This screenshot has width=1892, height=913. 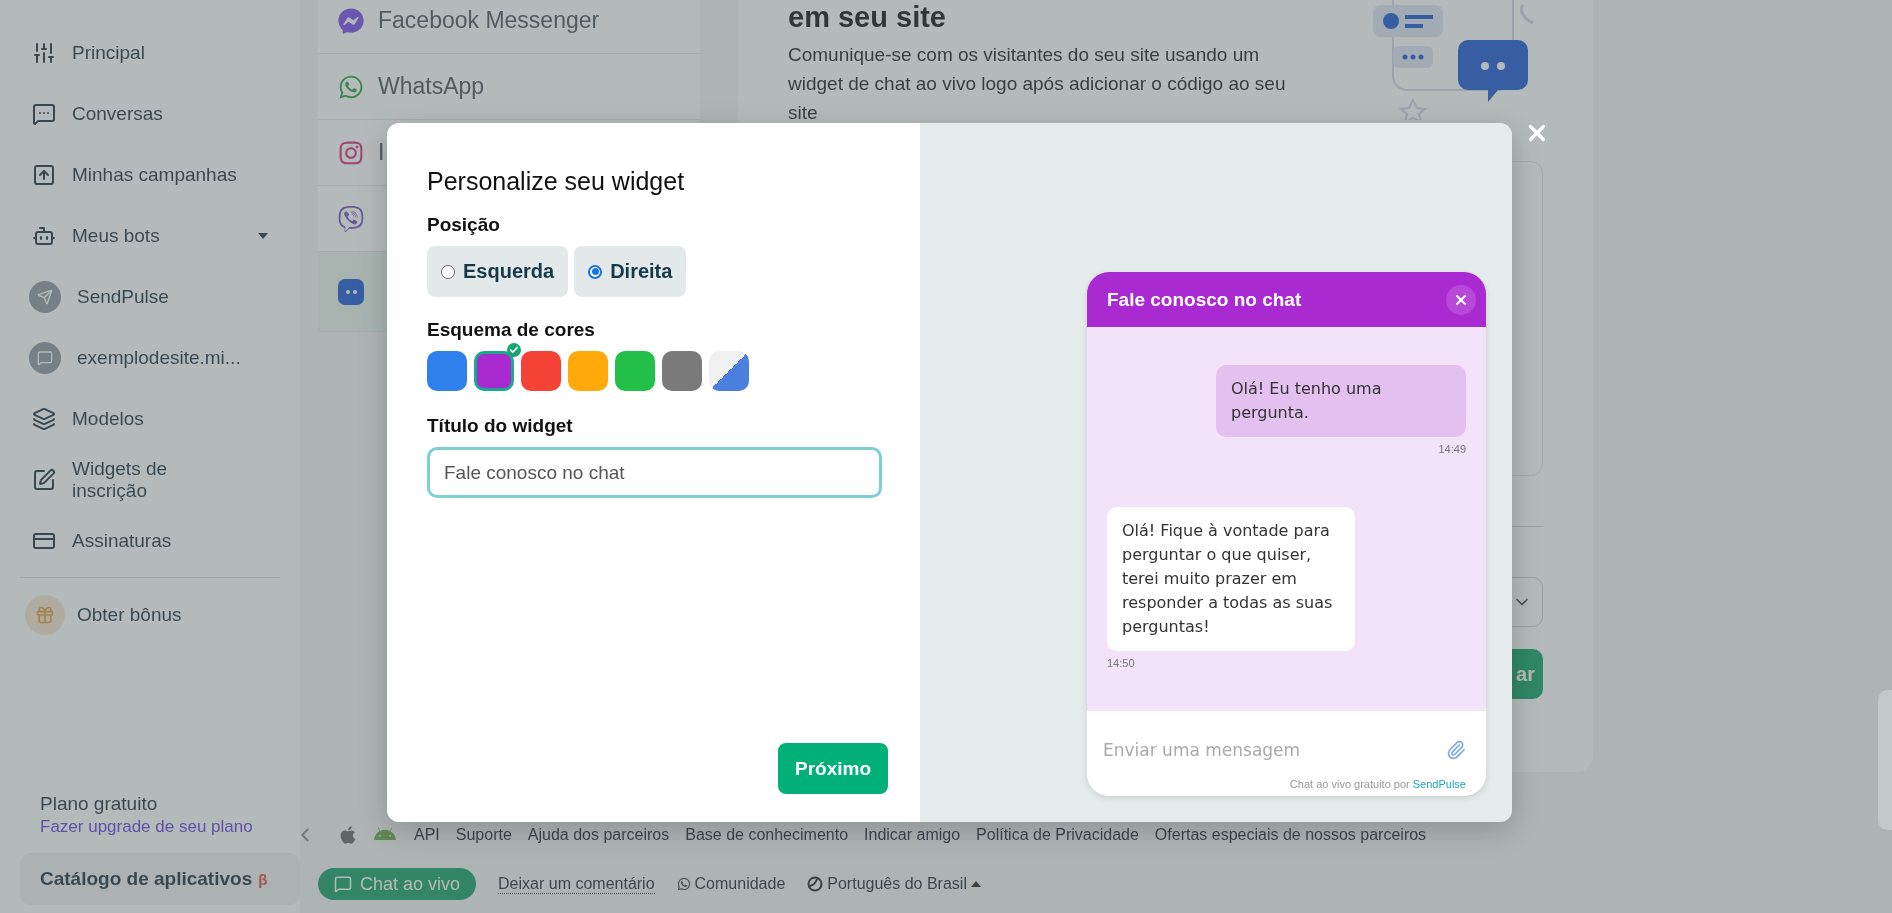 I want to click on channel-item: WhatsApp, so click(x=509, y=87).